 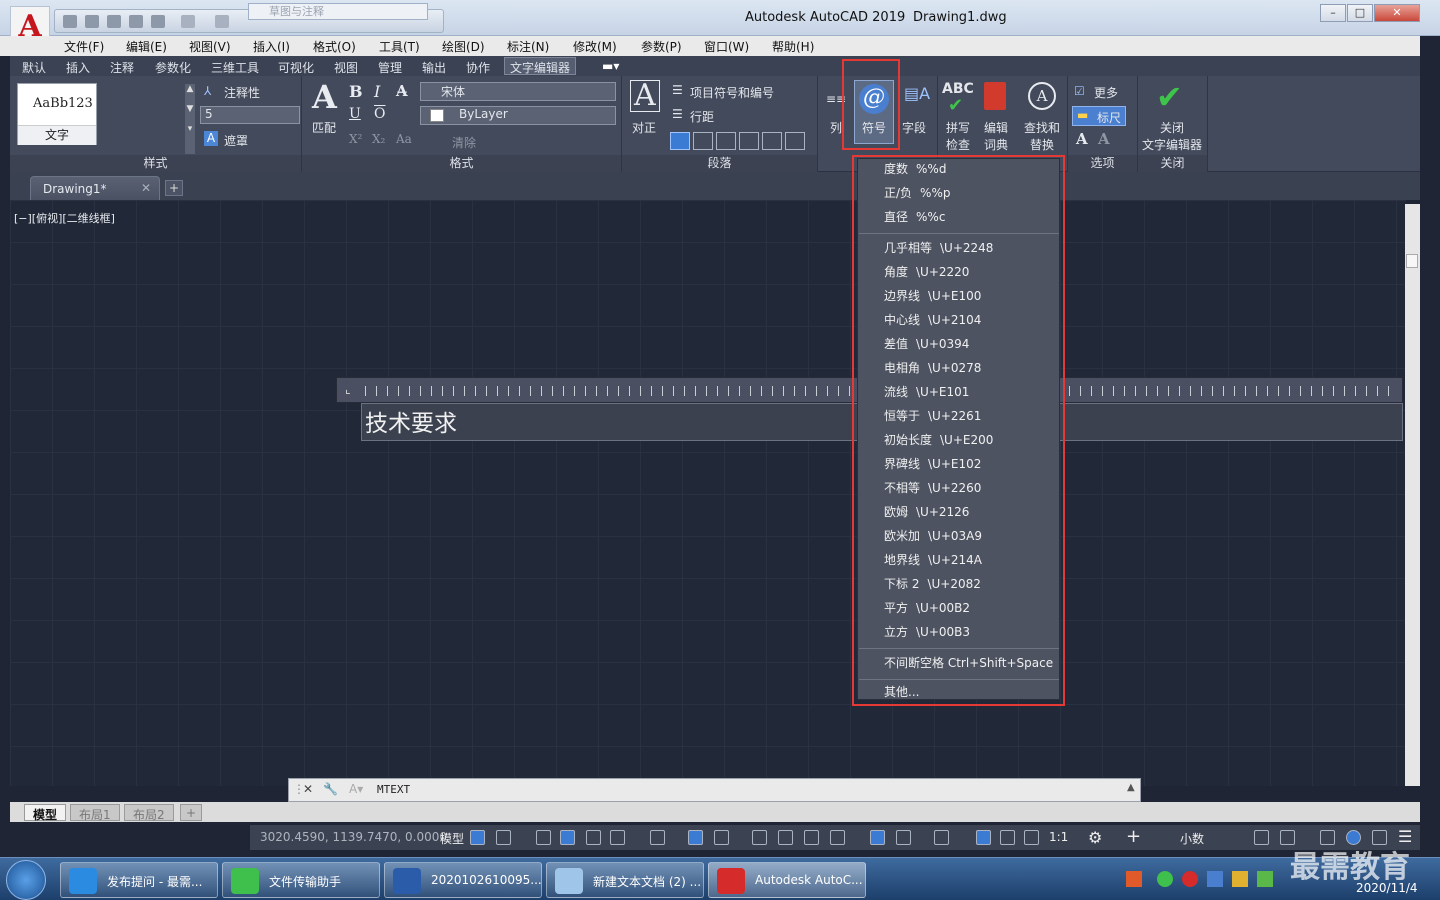 What do you see at coordinates (34, 67) in the screenshot?
I see `tab-default: 默认` at bounding box center [34, 67].